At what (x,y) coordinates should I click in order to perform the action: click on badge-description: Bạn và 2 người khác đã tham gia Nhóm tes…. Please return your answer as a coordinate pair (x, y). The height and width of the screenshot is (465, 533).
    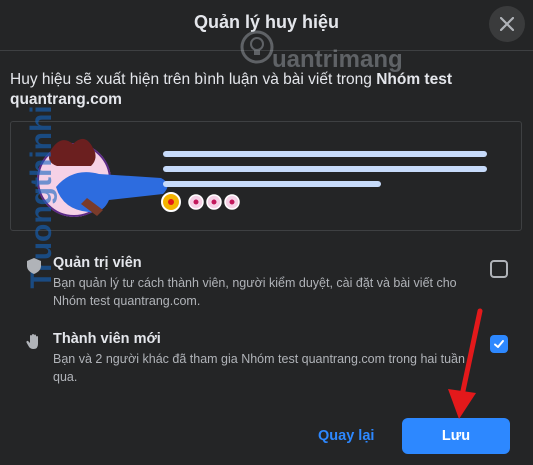
    Looking at the image, I should click on (259, 368).